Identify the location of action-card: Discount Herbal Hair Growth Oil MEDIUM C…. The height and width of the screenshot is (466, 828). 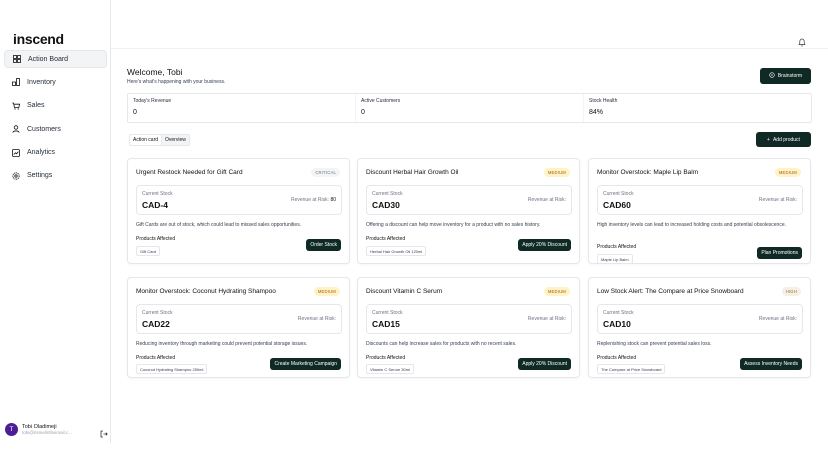
(468, 211).